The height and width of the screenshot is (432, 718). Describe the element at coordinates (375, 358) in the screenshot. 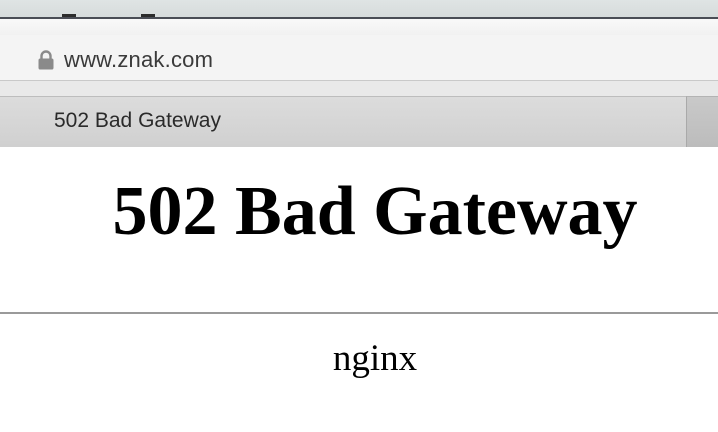

I see `server-name: nginx` at that location.